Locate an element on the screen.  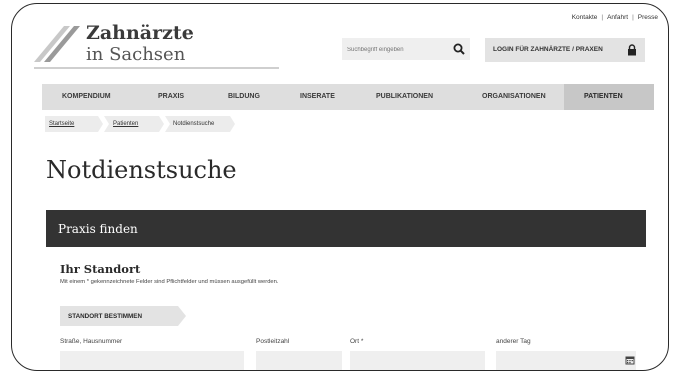
breadcrumb-item-current: Notdienstsuche is located at coordinates (194, 124).